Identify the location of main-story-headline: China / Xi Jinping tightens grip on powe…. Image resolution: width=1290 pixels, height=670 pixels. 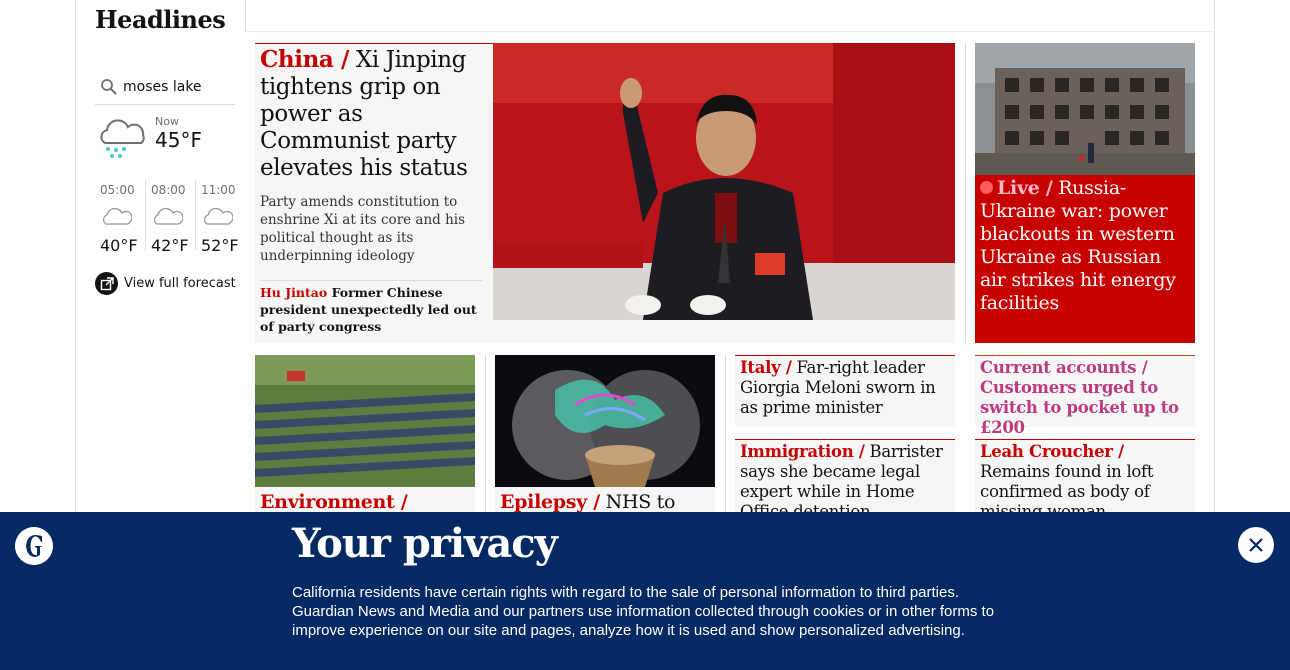
(372, 114).